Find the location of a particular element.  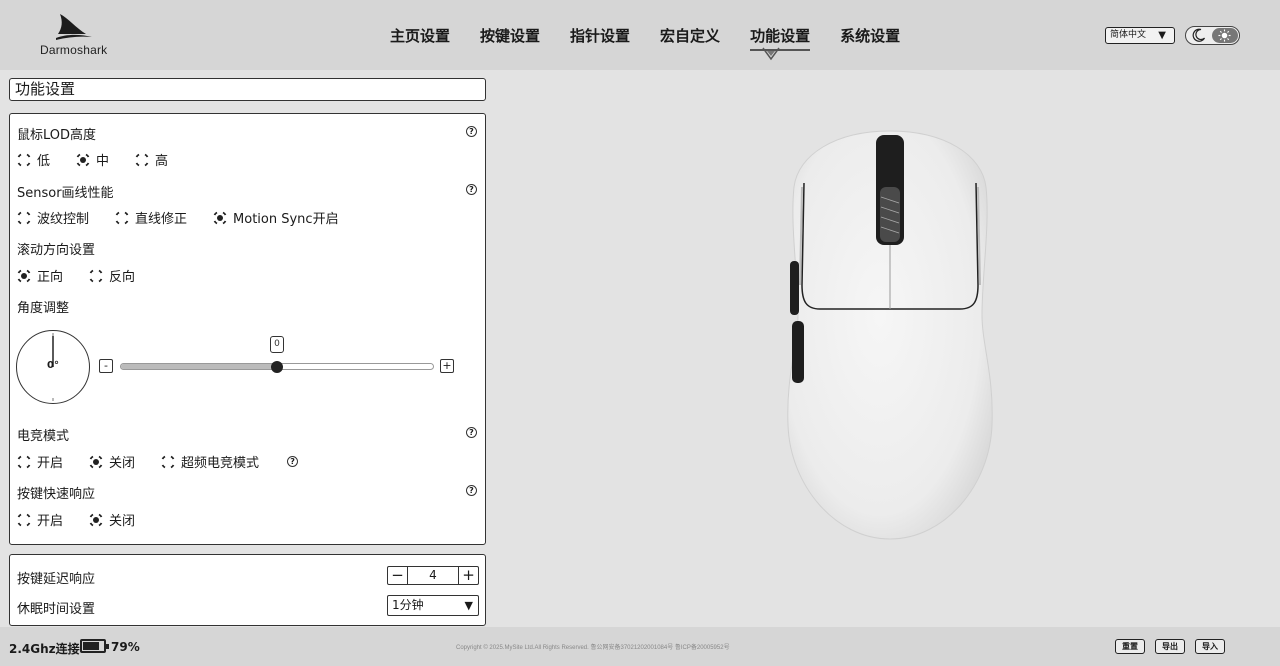

main-nav: 主页设置 按键设置 指针设置 宏自定义 功能设置 系统设置 is located at coordinates (660, 37).